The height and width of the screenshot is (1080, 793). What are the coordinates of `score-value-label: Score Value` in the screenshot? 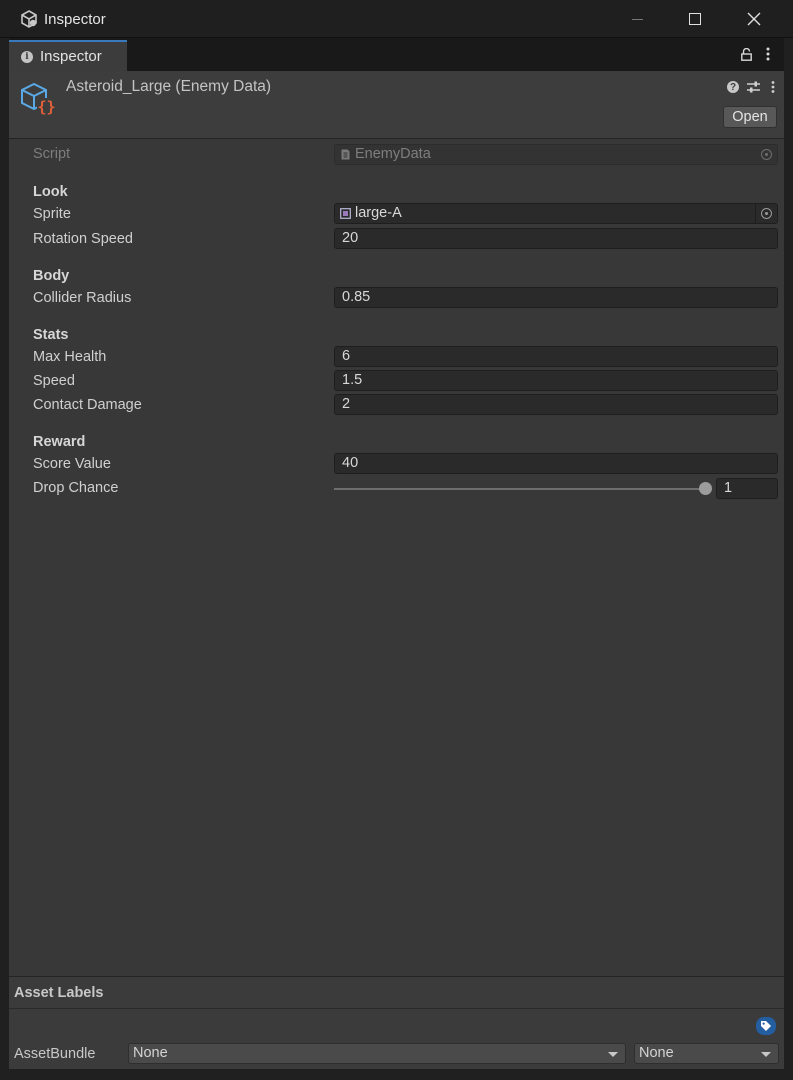 It's located at (72, 464).